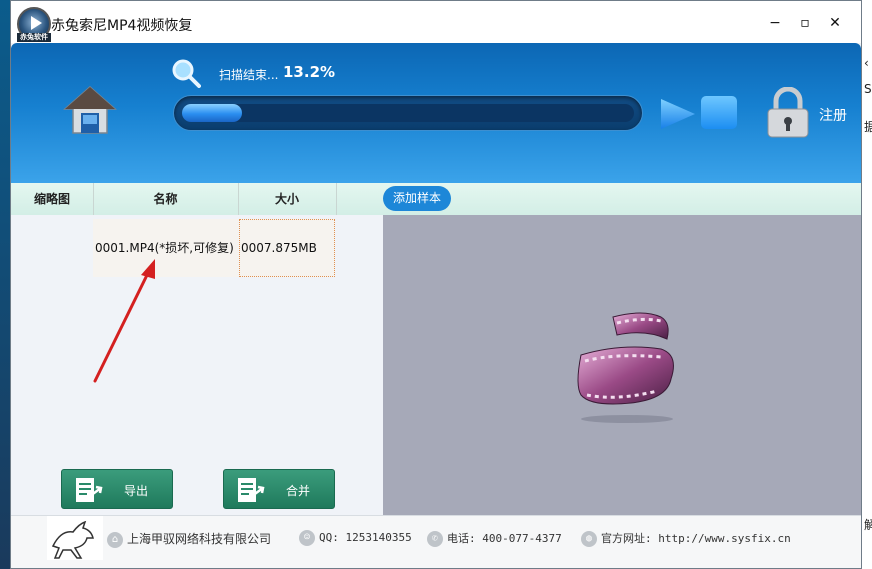 This screenshot has height=569, width=872. Describe the element at coordinates (678, 114) in the screenshot. I see `play-icon` at that location.